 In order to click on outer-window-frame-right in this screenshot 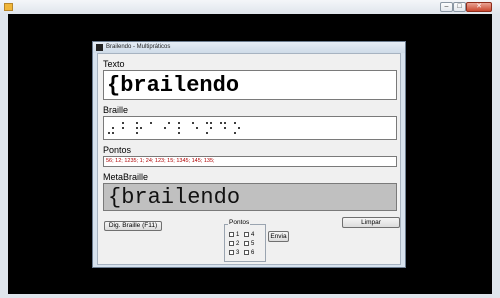, I will do `click(496, 154)`.